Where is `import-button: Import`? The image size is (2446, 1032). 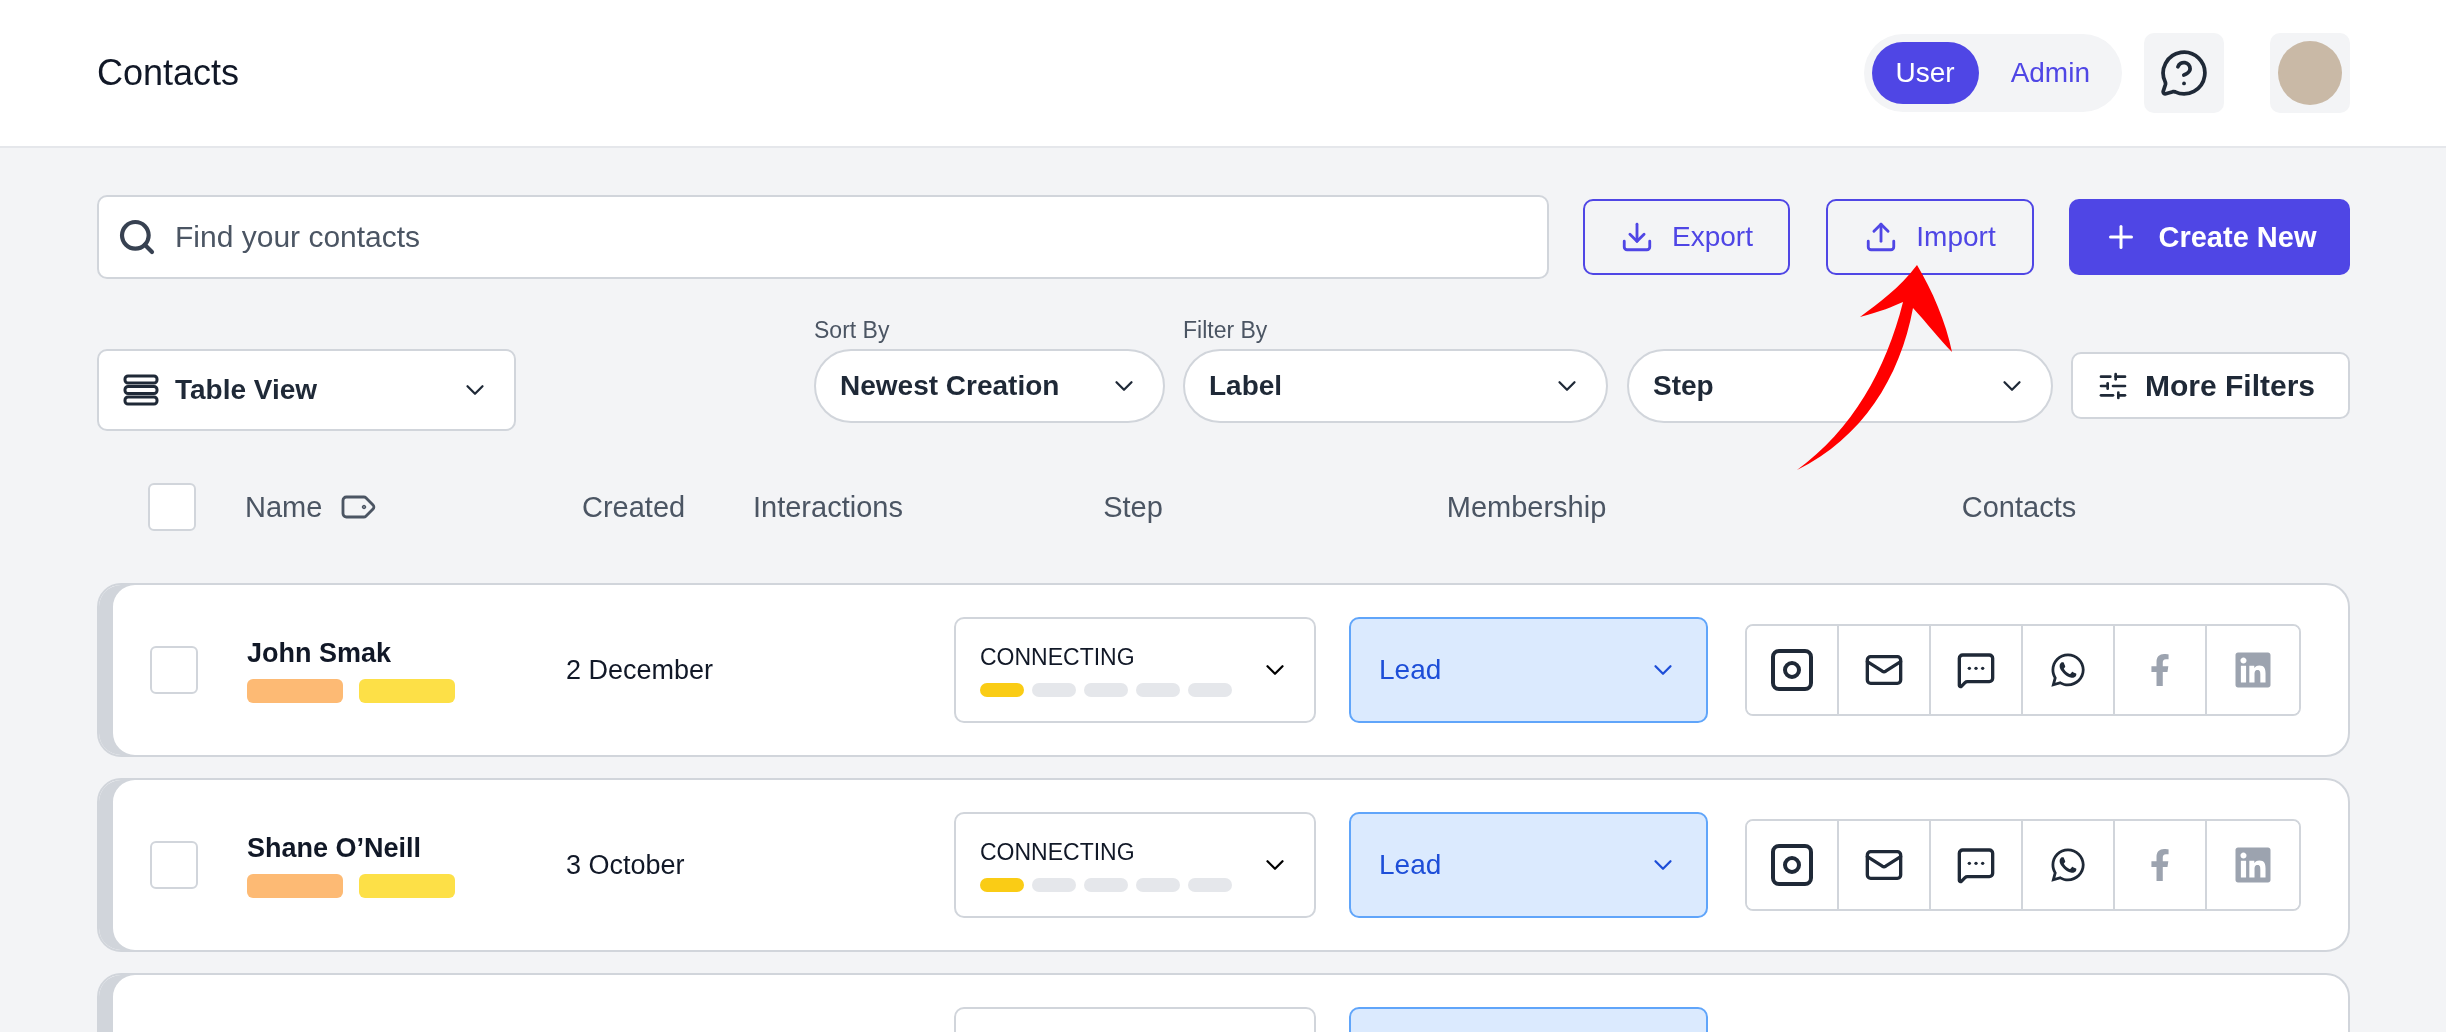 import-button: Import is located at coordinates (1930, 237).